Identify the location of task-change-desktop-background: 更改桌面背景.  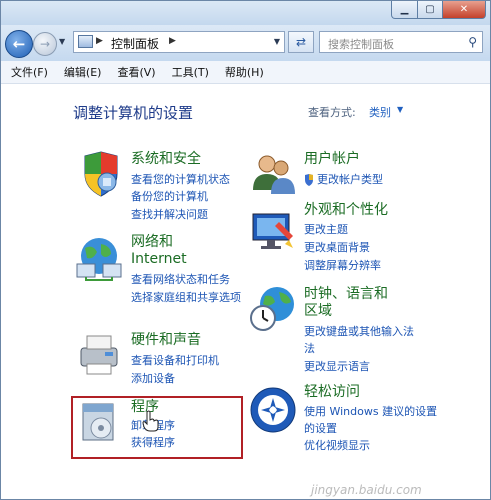
(337, 248).